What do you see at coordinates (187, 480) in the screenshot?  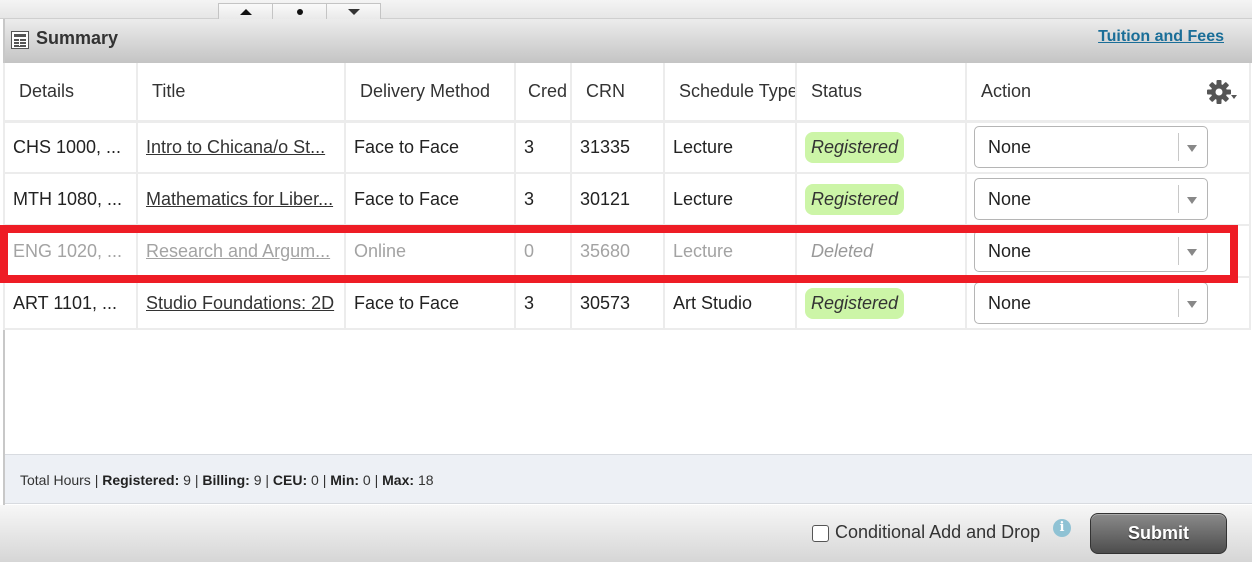 I see `registered-value: 9` at bounding box center [187, 480].